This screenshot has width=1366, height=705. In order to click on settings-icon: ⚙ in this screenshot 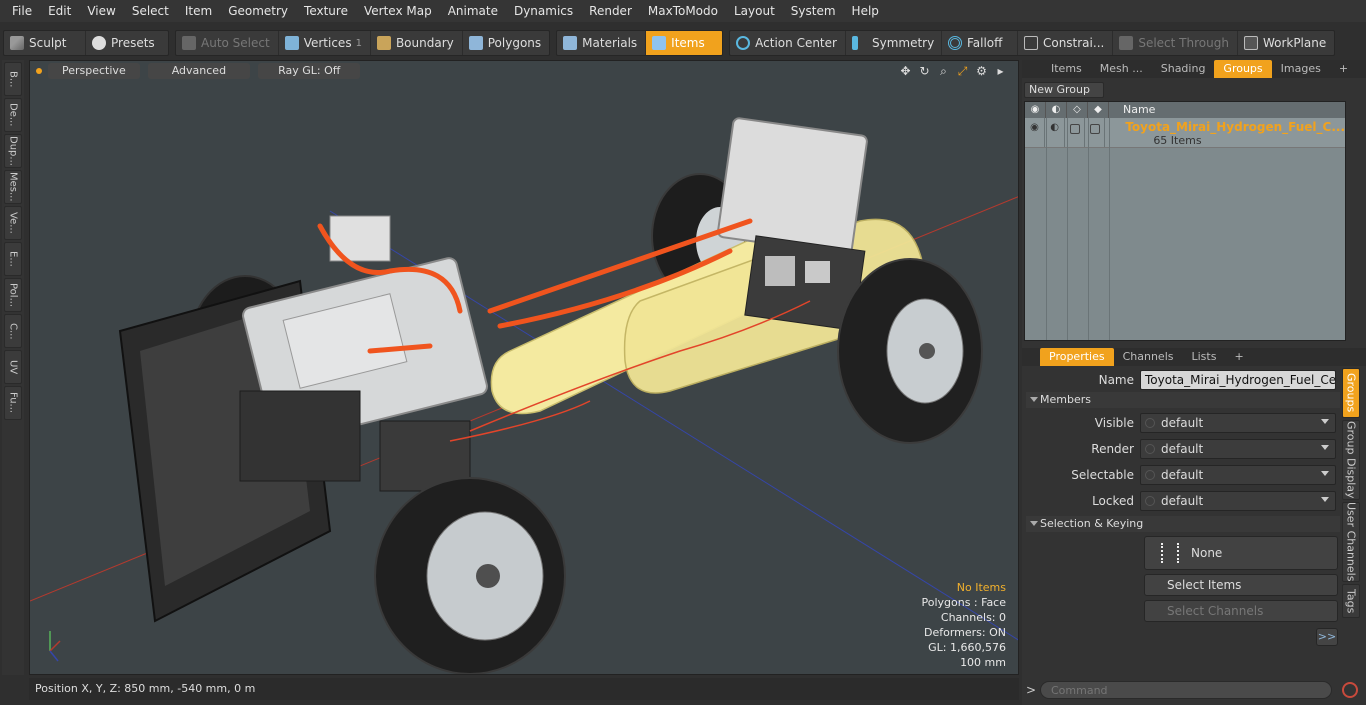, I will do `click(981, 71)`.